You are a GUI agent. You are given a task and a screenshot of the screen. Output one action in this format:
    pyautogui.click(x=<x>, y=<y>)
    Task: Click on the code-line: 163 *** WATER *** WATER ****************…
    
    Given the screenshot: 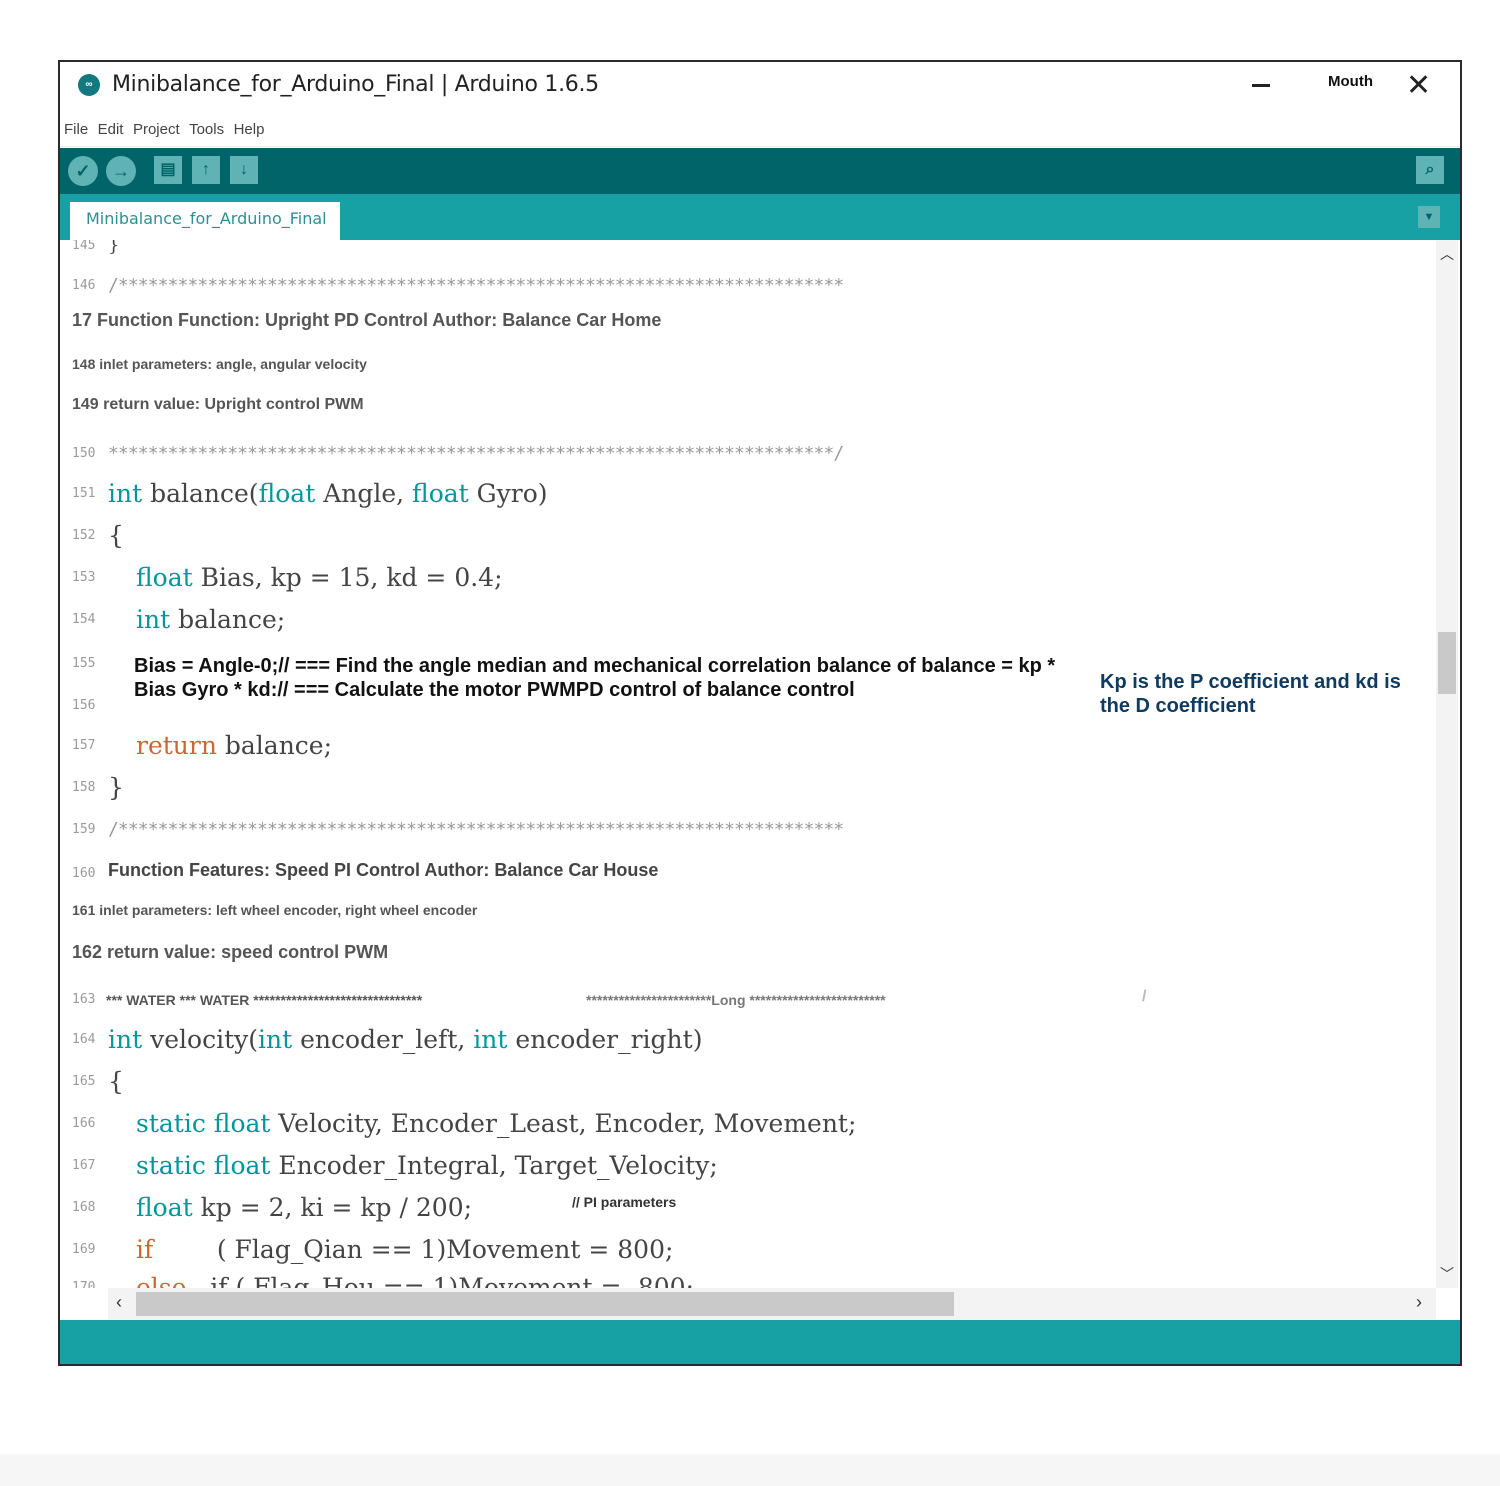 What is the action you would take?
    pyautogui.click(x=747, y=1000)
    